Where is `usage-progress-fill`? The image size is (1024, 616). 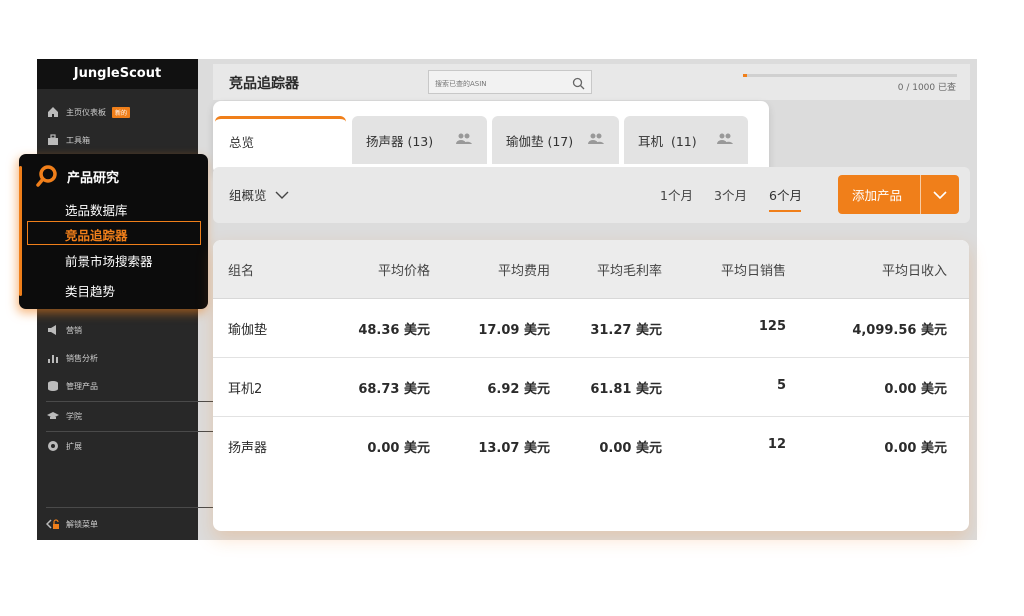 usage-progress-fill is located at coordinates (745, 75).